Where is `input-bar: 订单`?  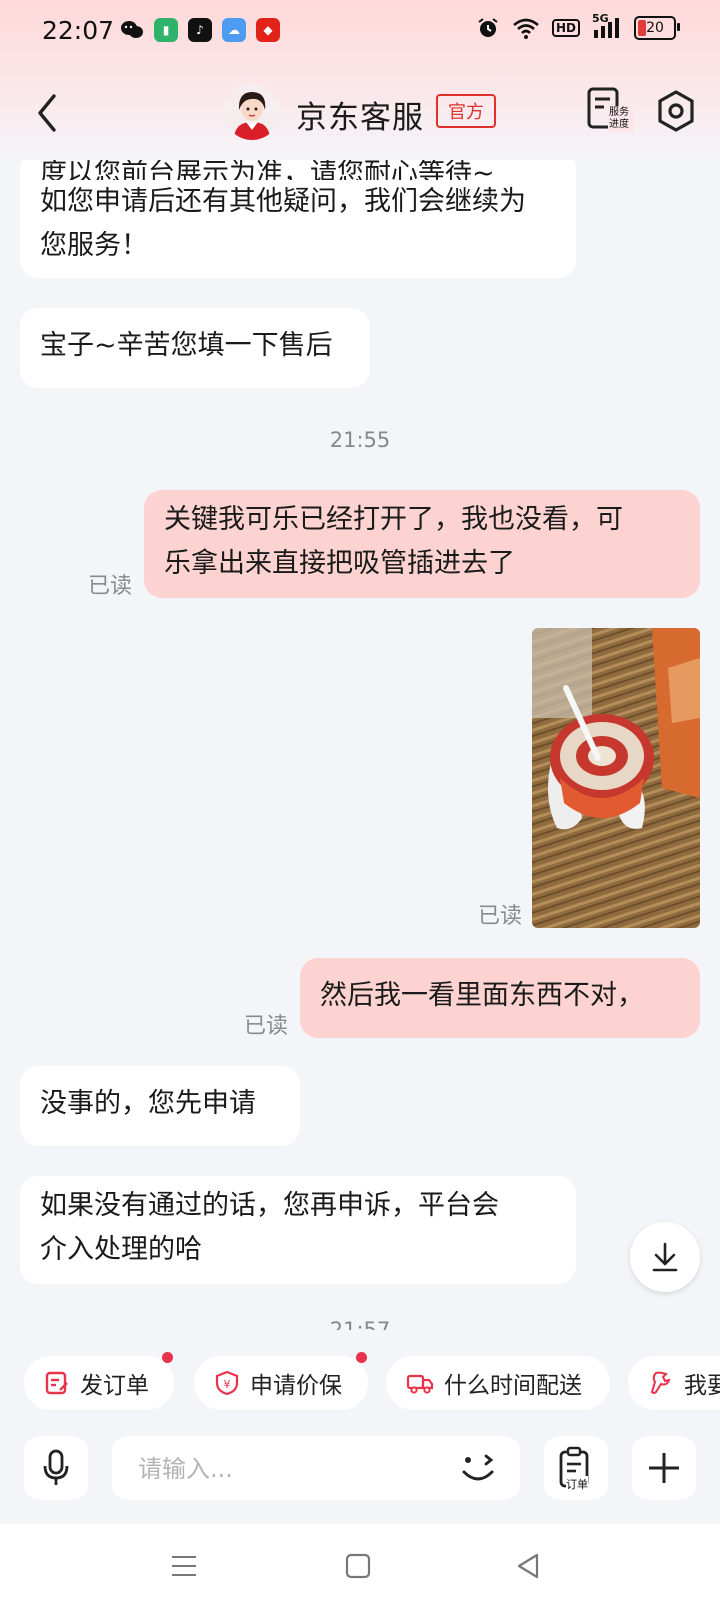 input-bar: 订单 is located at coordinates (360, 1470).